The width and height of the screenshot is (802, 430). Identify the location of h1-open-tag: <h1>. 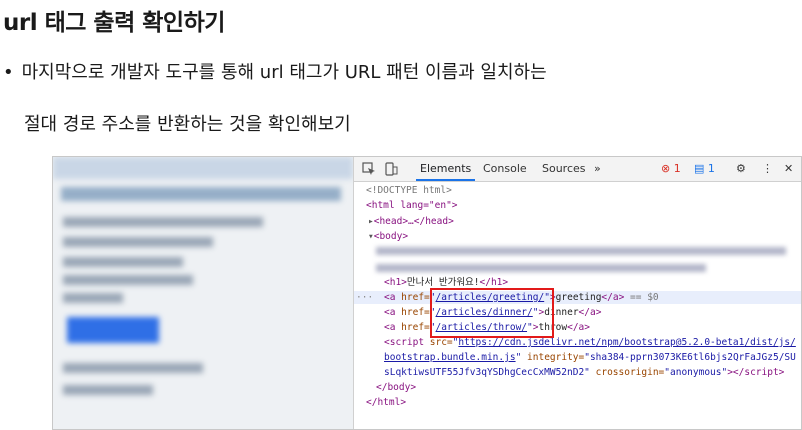
(395, 282).